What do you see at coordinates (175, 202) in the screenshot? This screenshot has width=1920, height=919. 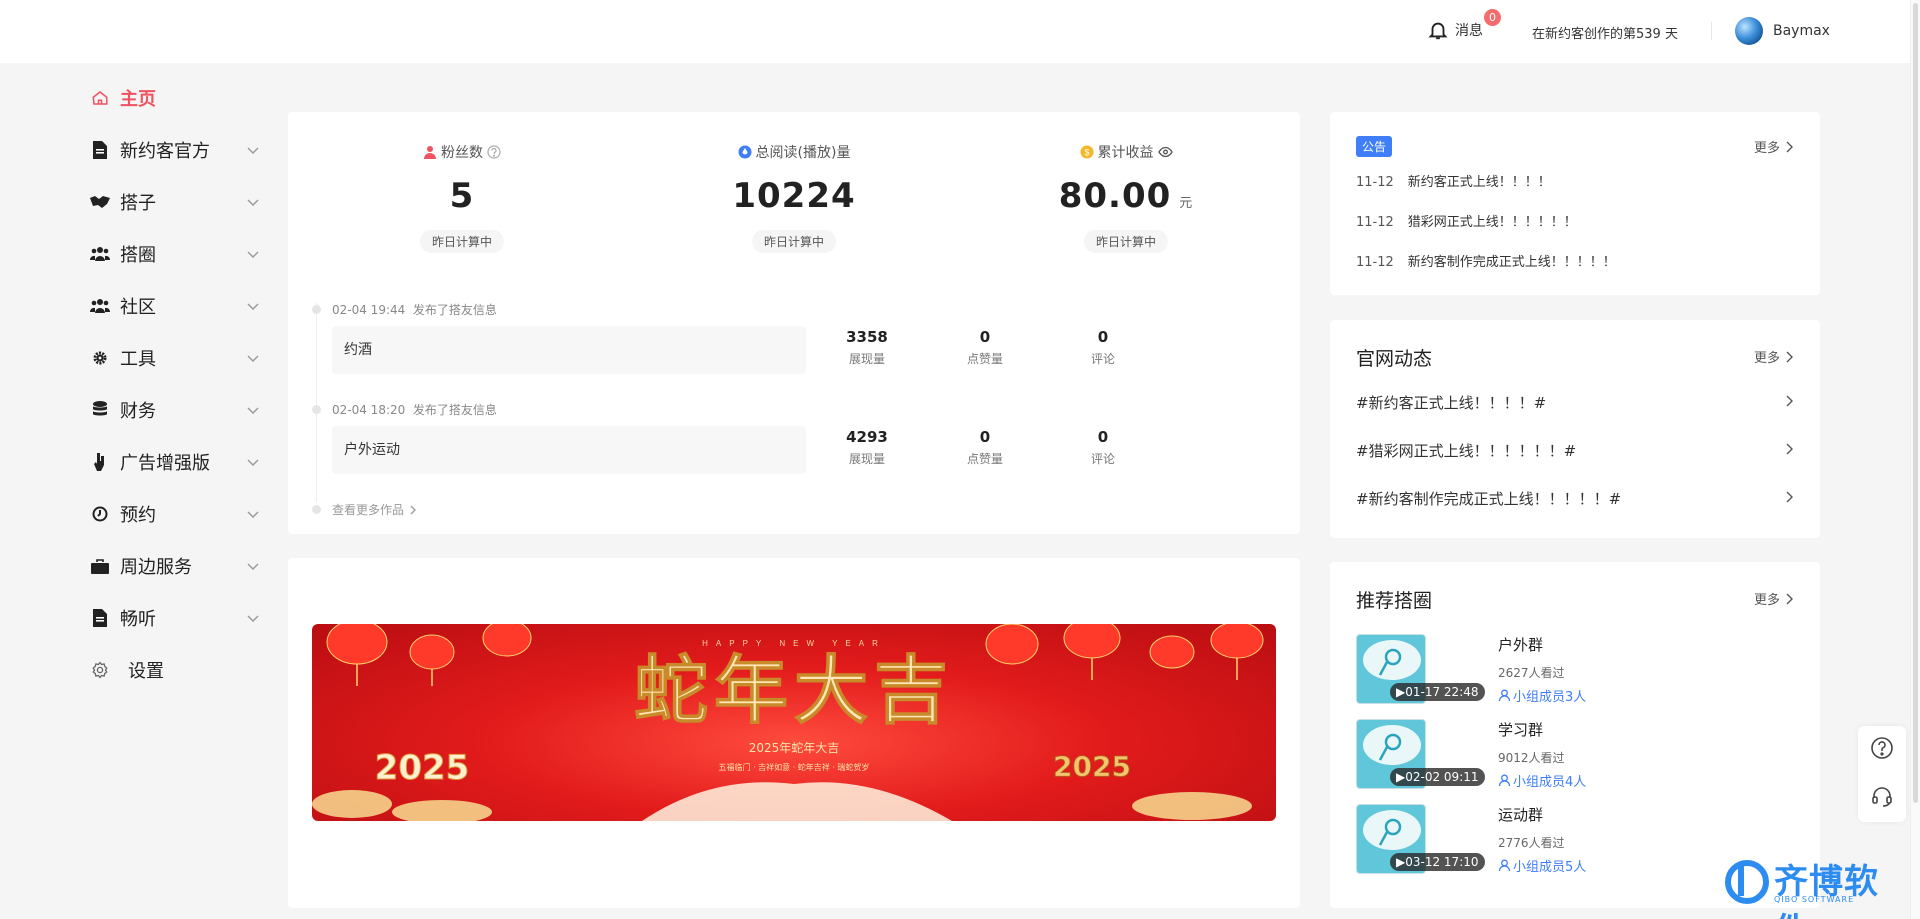 I see `sidebar-item-partner: 搭子` at bounding box center [175, 202].